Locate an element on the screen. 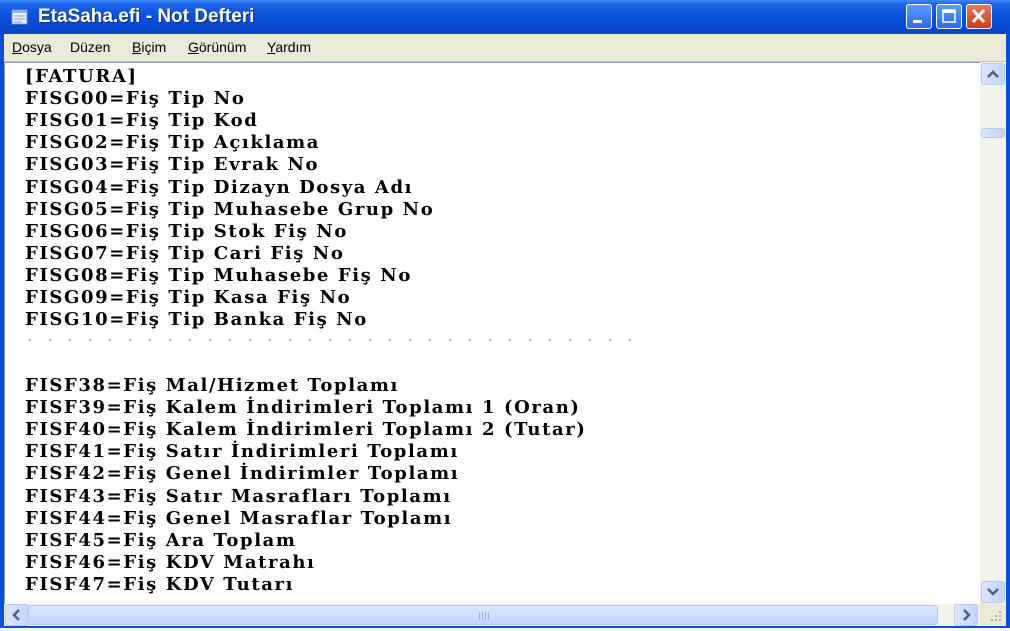 This screenshot has height=631, width=1010. menu-dosya-mnemonic: D is located at coordinates (17, 47).